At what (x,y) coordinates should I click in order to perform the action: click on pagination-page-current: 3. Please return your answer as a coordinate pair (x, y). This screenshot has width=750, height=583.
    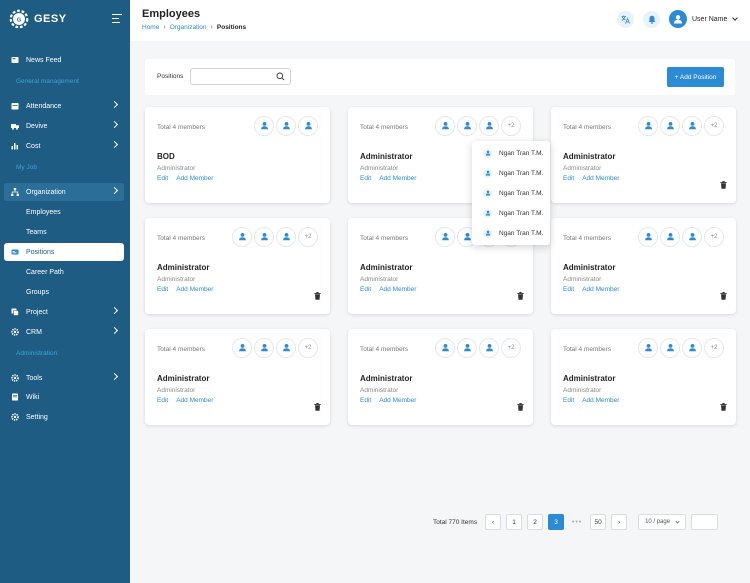
    Looking at the image, I should click on (556, 522).